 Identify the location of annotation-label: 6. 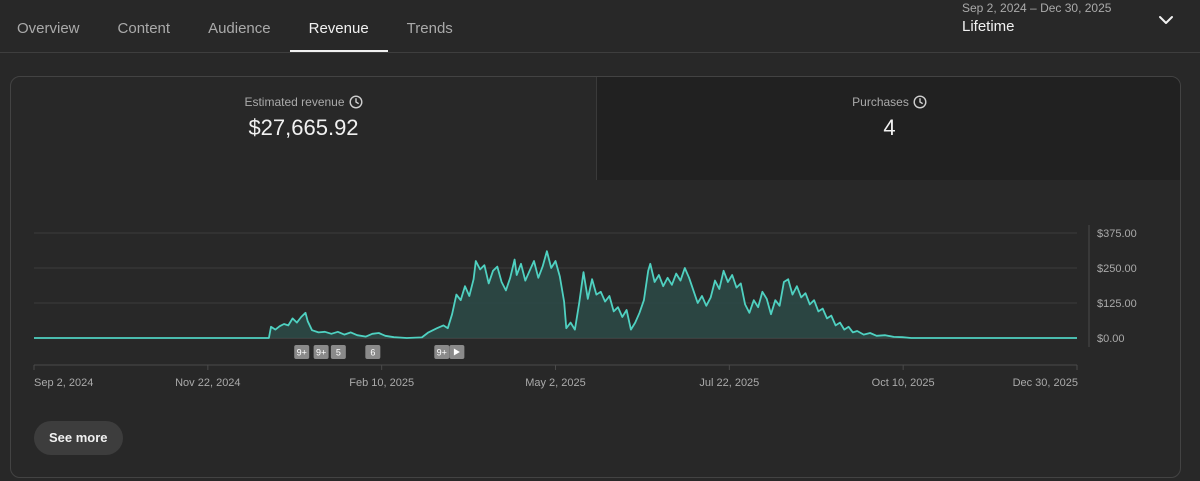
(372, 353).